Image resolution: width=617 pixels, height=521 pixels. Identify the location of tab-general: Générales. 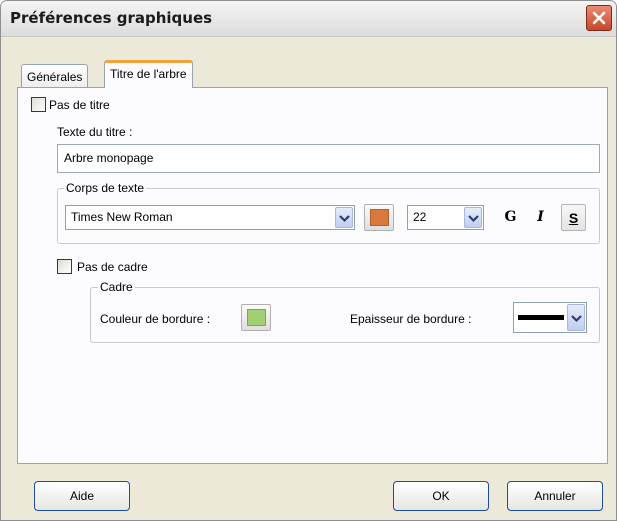
(55, 76).